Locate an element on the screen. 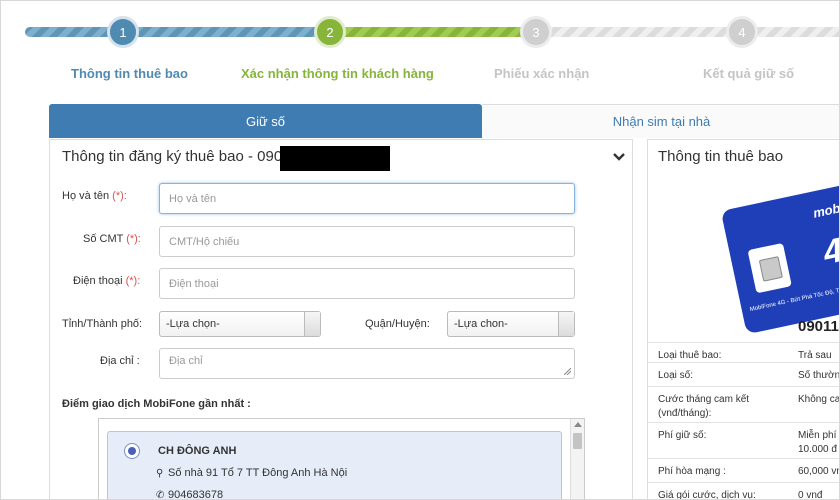 Image resolution: width=840 pixels, height=500 pixels. step-4-label: Kết quả giữ số is located at coordinates (749, 73).